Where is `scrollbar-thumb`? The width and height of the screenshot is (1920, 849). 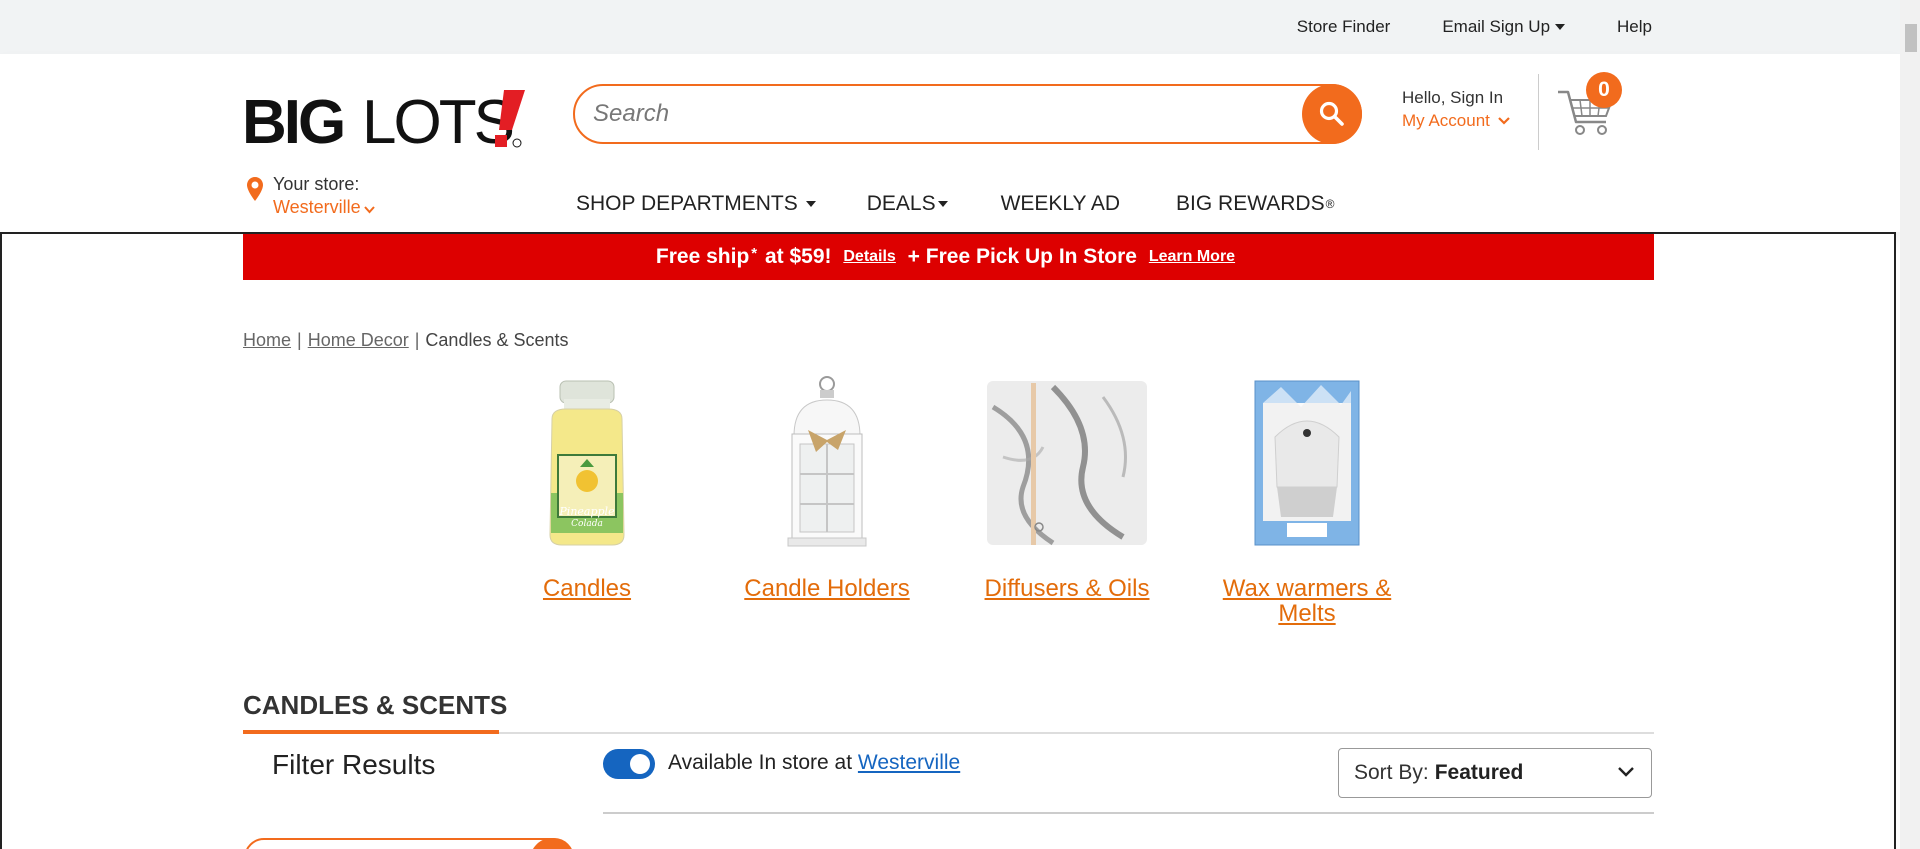 scrollbar-thumb is located at coordinates (1911, 38).